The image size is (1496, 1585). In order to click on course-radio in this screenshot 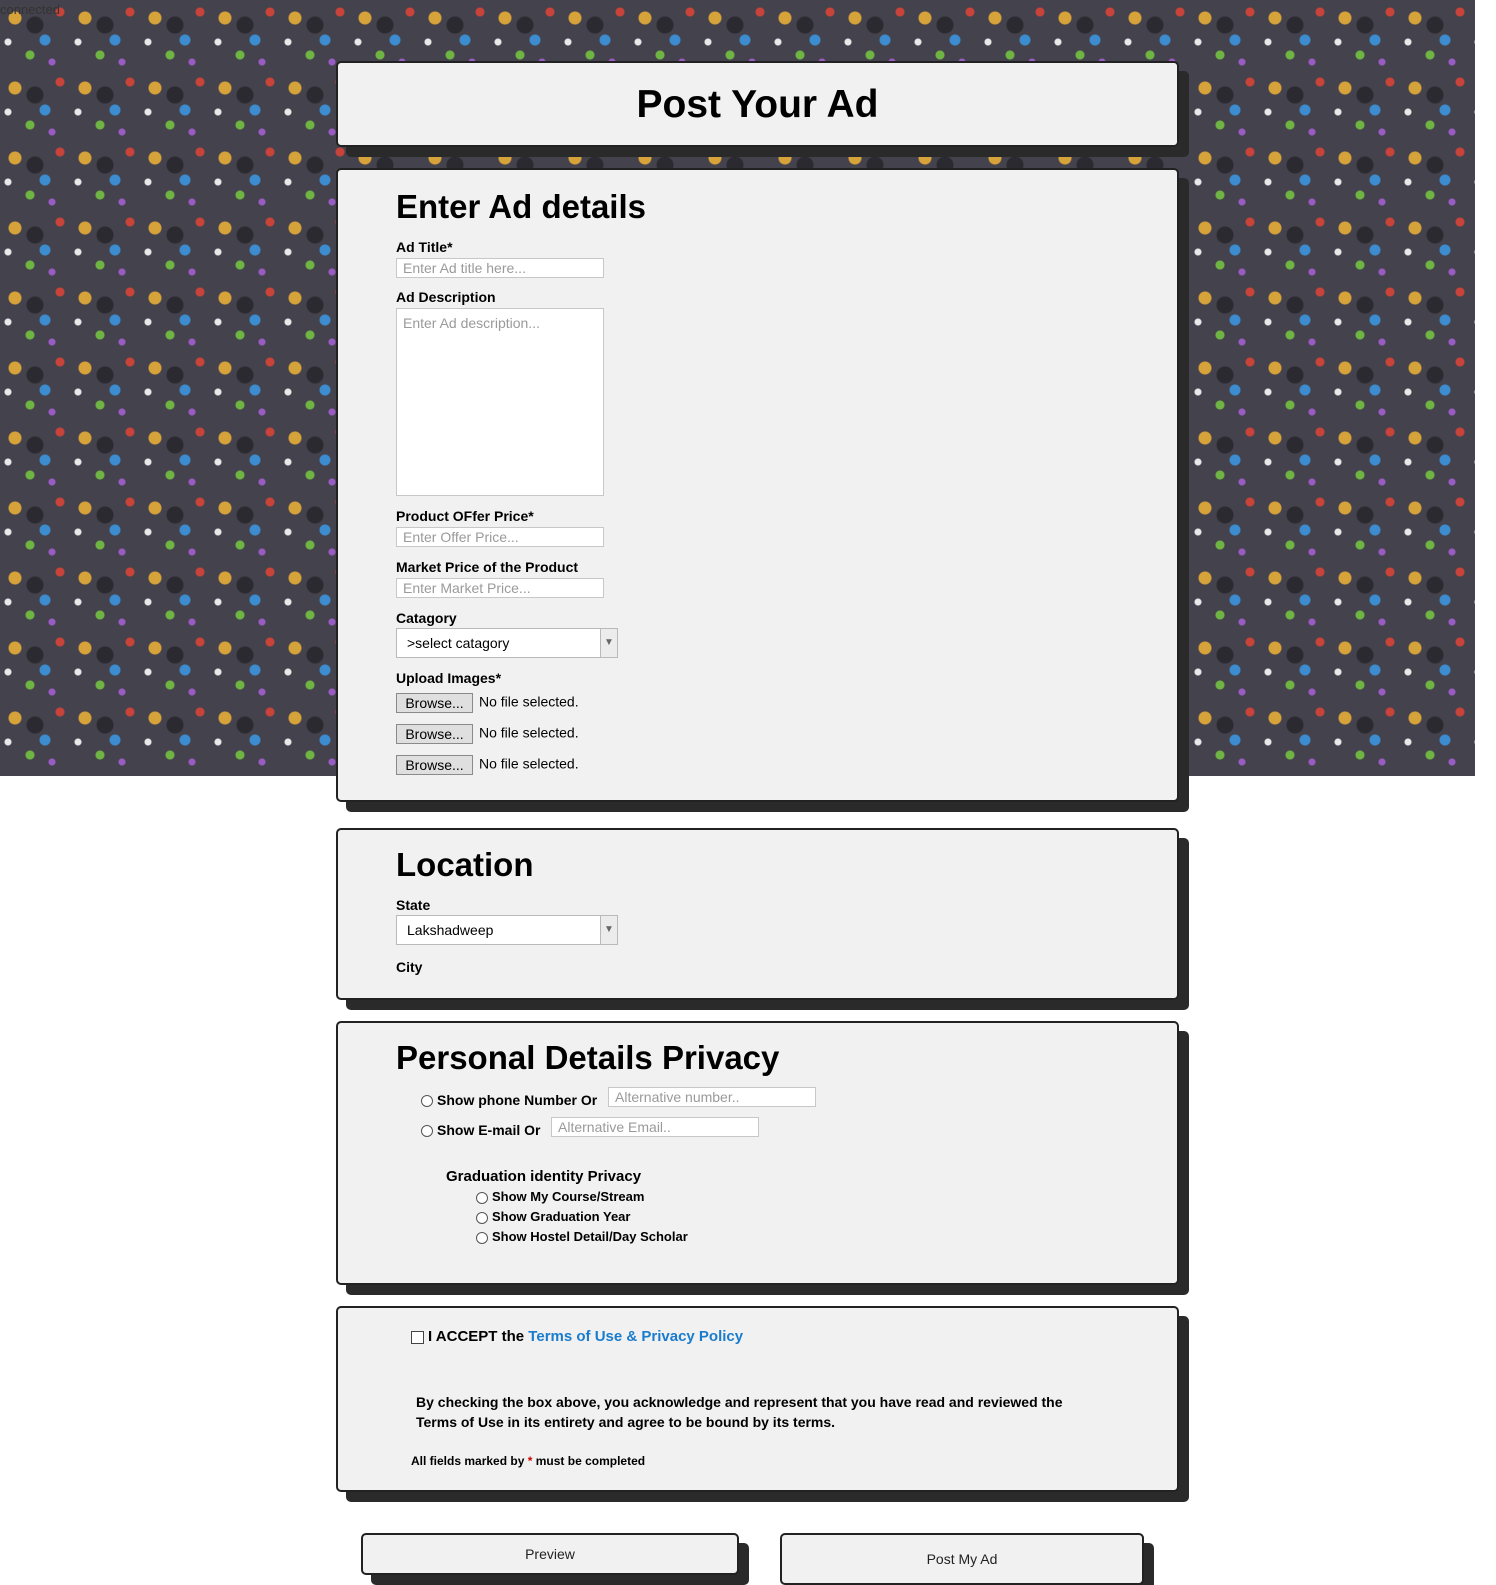, I will do `click(482, 1197)`.